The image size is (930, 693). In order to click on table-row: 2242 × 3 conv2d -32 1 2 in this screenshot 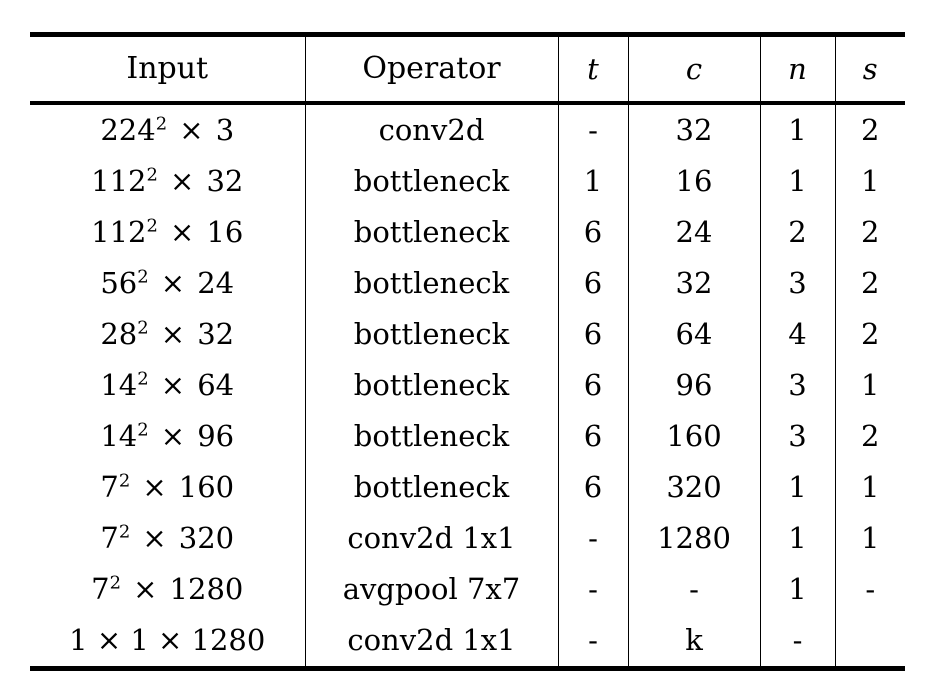, I will do `click(467, 130)`.